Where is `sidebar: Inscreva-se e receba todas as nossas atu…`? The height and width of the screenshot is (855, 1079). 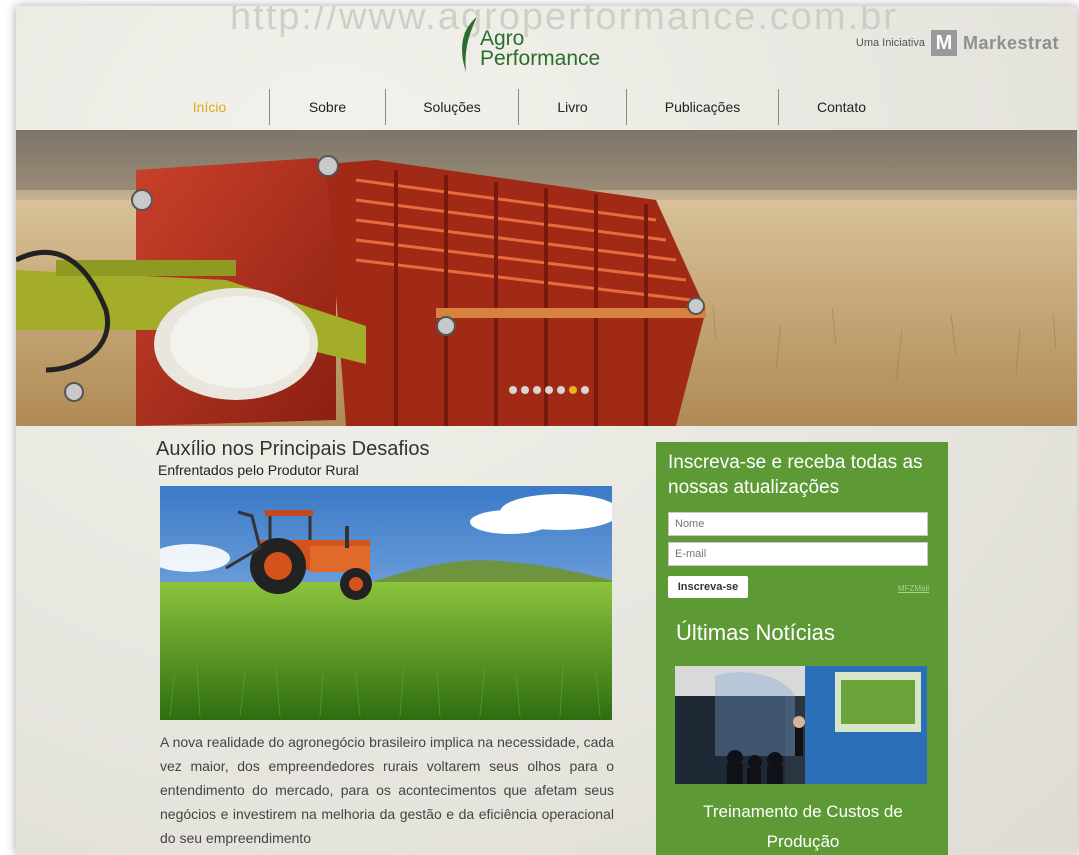
sidebar: Inscreva-se e receba todas as nossas atu… is located at coordinates (802, 648).